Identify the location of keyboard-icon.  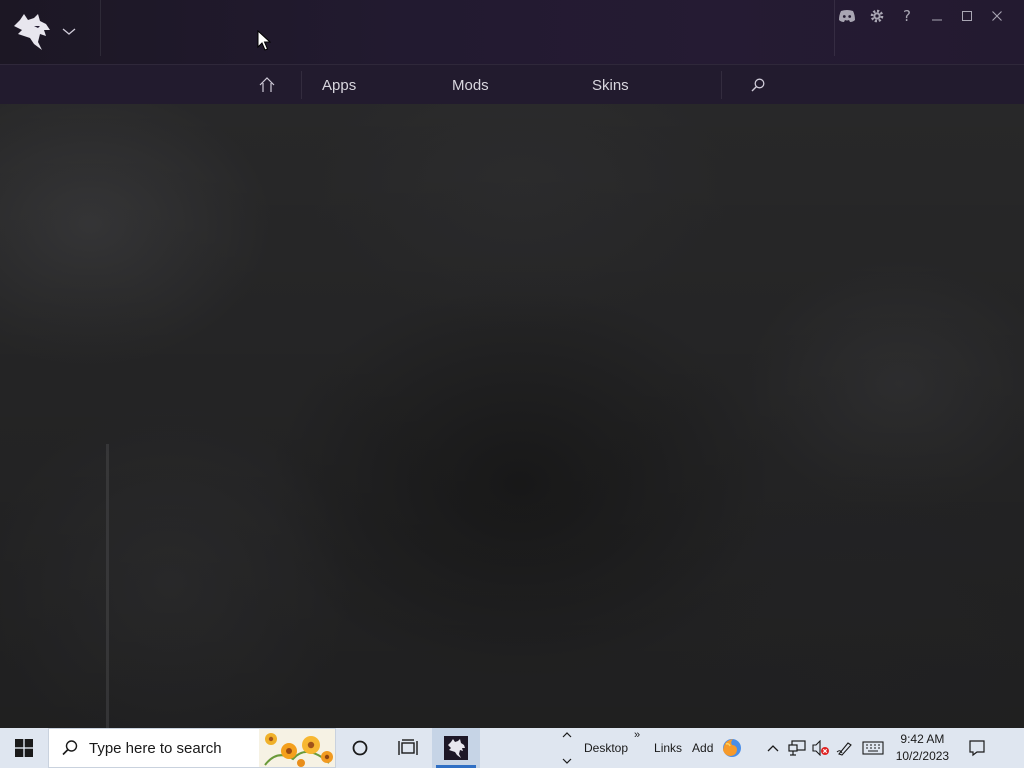
(873, 748).